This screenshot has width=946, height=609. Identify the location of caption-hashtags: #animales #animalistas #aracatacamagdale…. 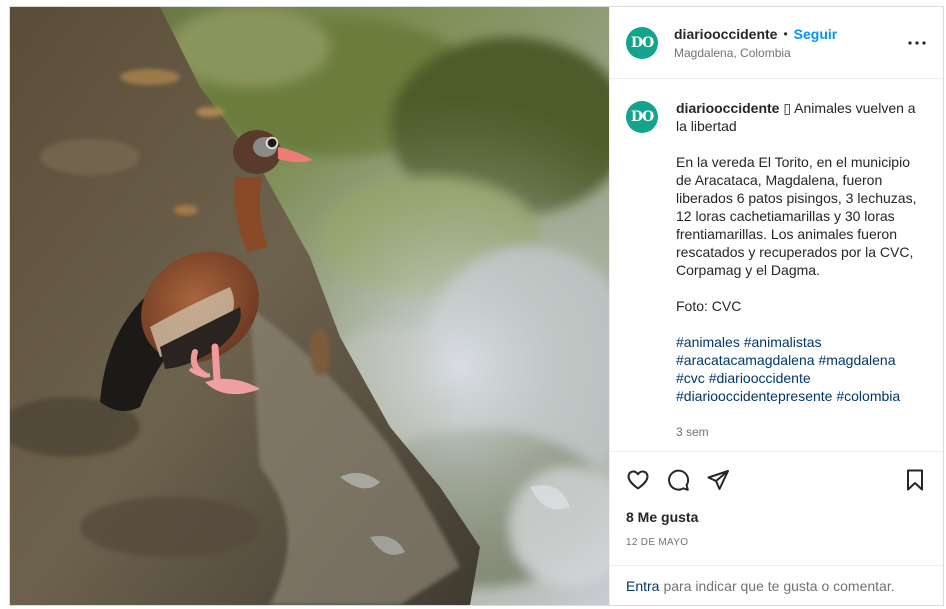
(801, 369).